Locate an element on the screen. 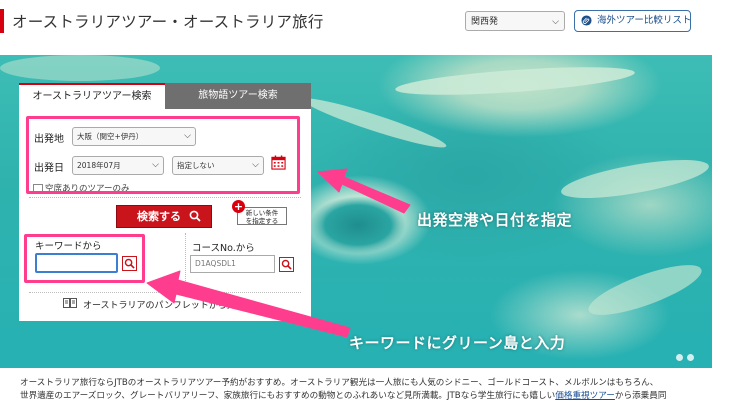 Image resolution: width=730 pixels, height=406 pixels. description-line2-rest: から添乗員同 is located at coordinates (640, 396).